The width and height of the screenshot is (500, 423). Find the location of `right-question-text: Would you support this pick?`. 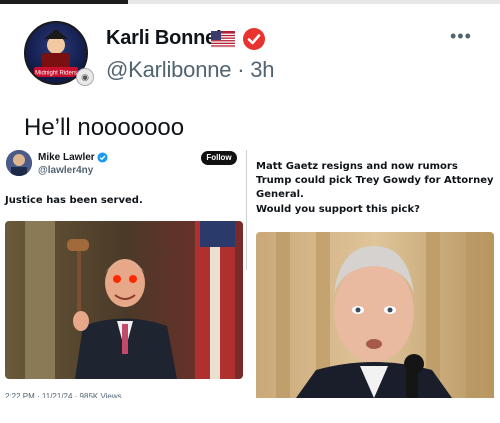

right-question-text: Would you support this pick? is located at coordinates (338, 209).